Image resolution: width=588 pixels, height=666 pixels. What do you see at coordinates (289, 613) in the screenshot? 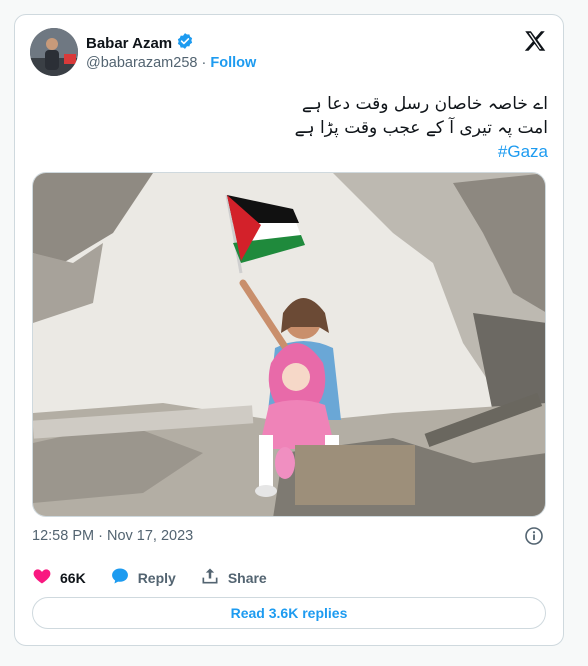
I see `read-replies-button: Read 3.6K replies` at bounding box center [289, 613].